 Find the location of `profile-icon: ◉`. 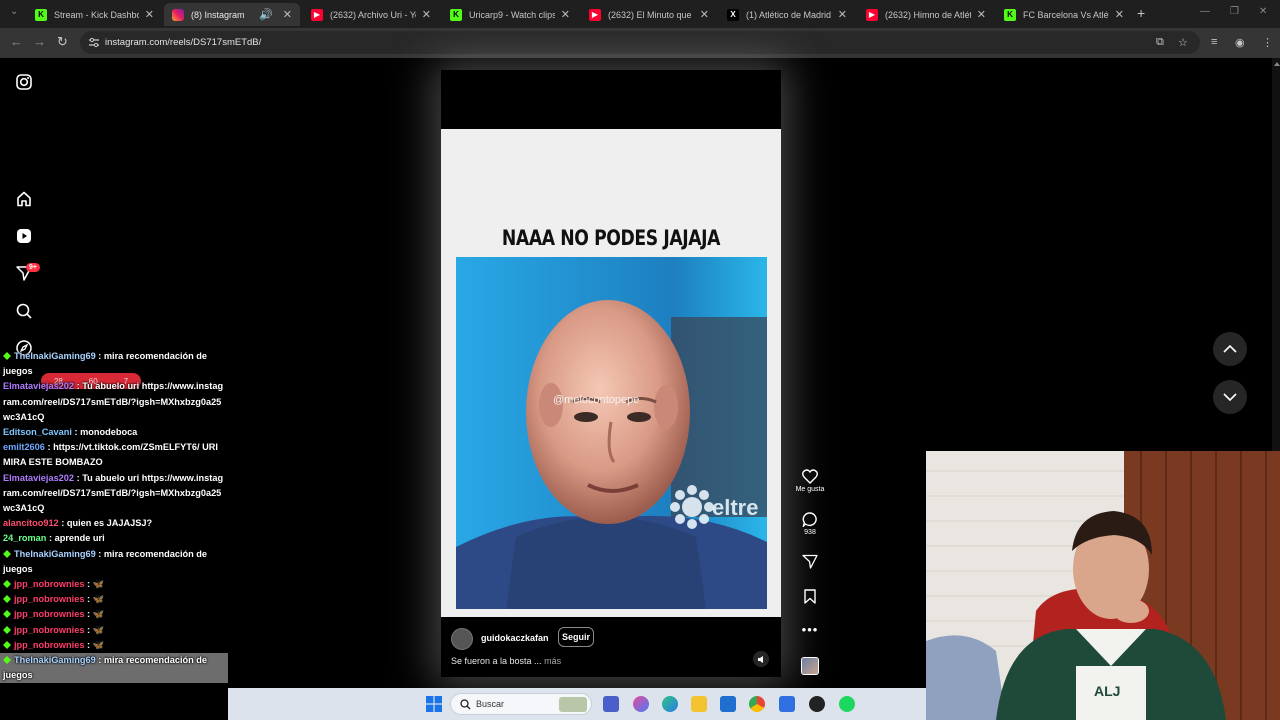

profile-icon: ◉ is located at coordinates (1240, 42).